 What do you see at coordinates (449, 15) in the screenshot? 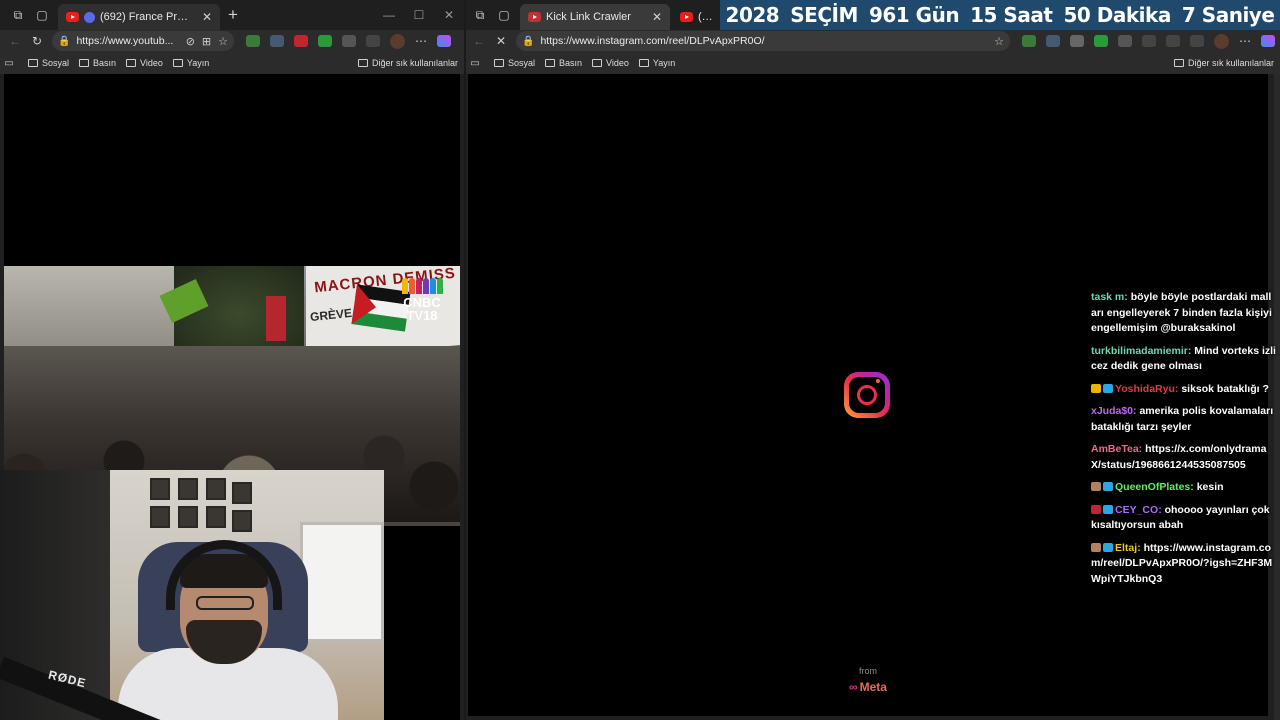
I see `close-window-icon: ✕` at bounding box center [449, 15].